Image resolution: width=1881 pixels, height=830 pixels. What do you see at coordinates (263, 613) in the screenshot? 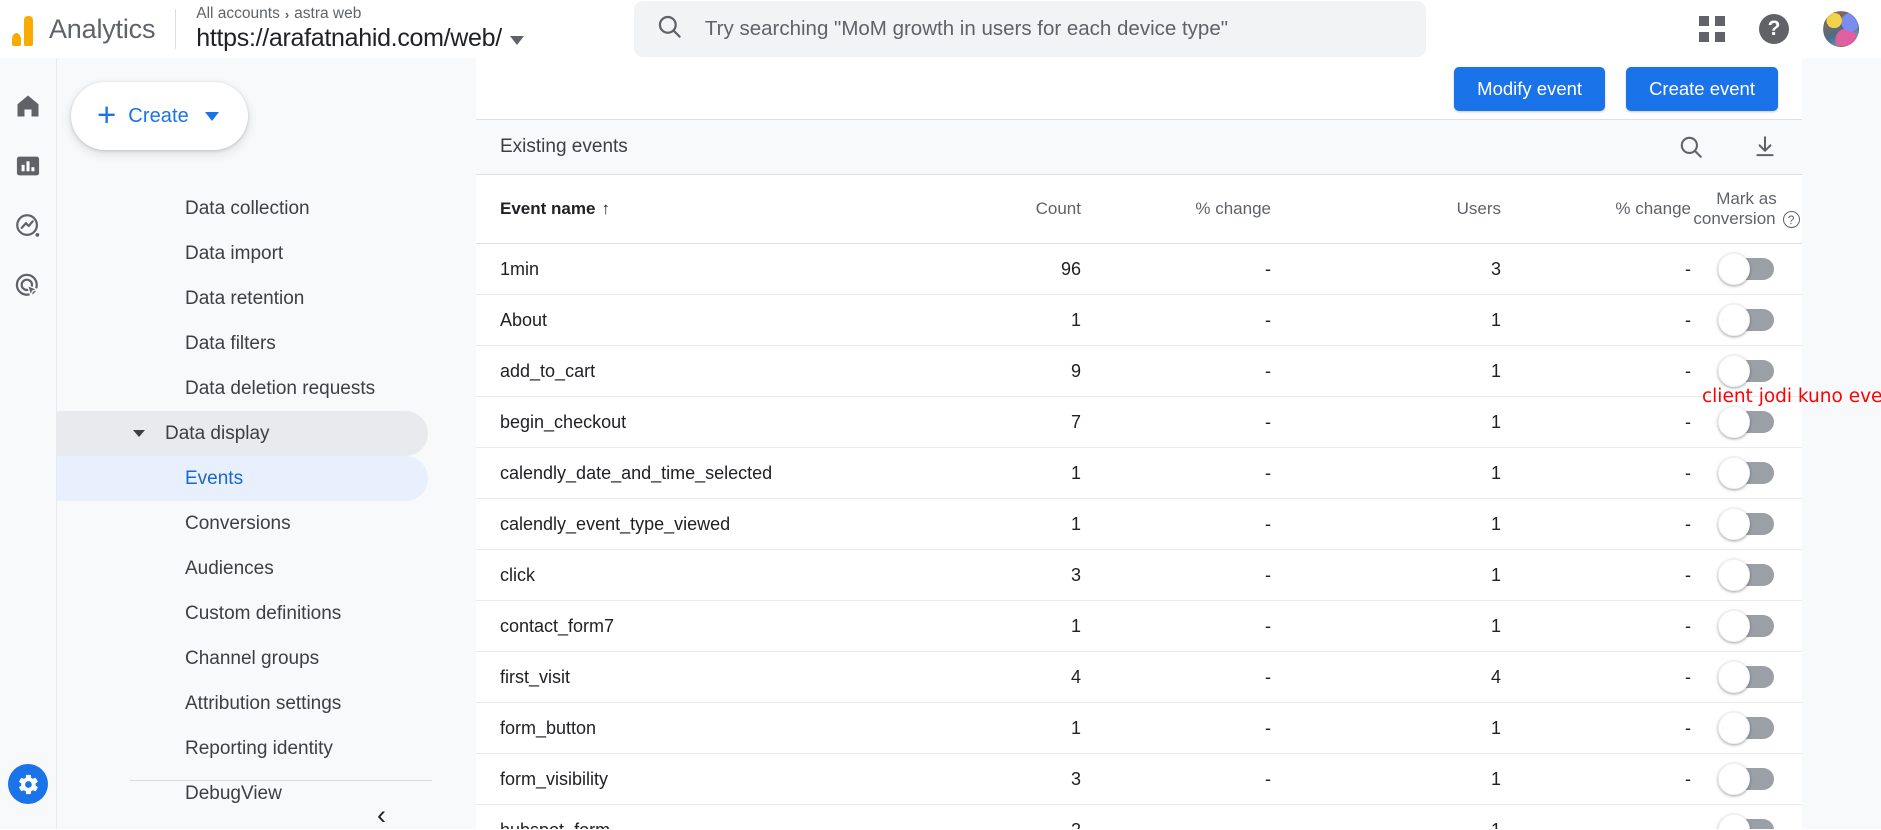
I see `sidebar-item-label: Custom definitions` at bounding box center [263, 613].